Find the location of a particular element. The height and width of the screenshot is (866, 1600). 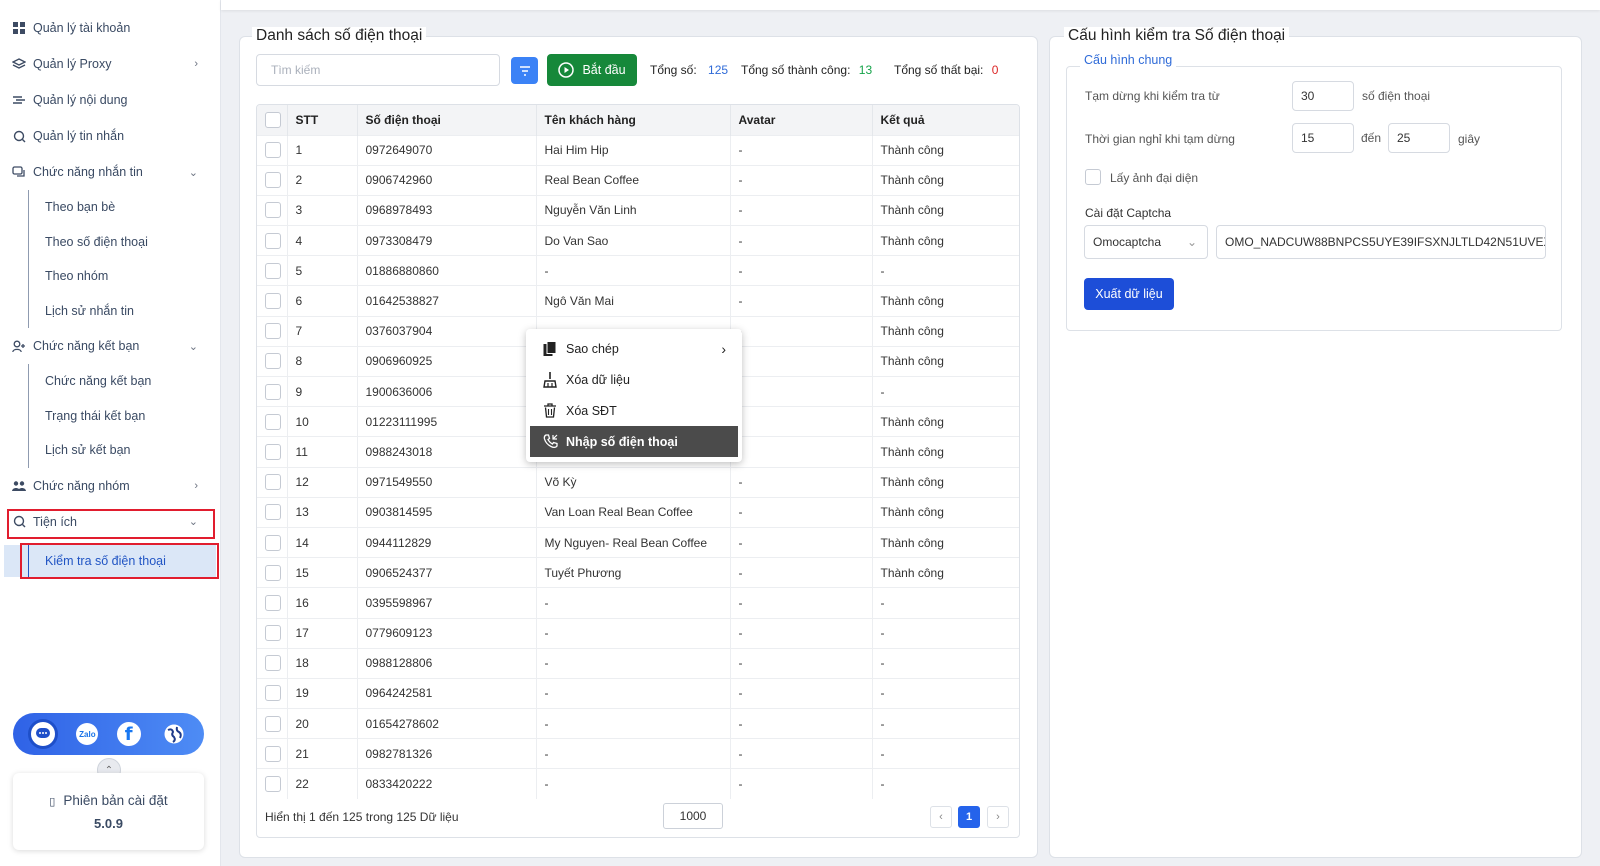

facebook-icon: f is located at coordinates (128, 734).